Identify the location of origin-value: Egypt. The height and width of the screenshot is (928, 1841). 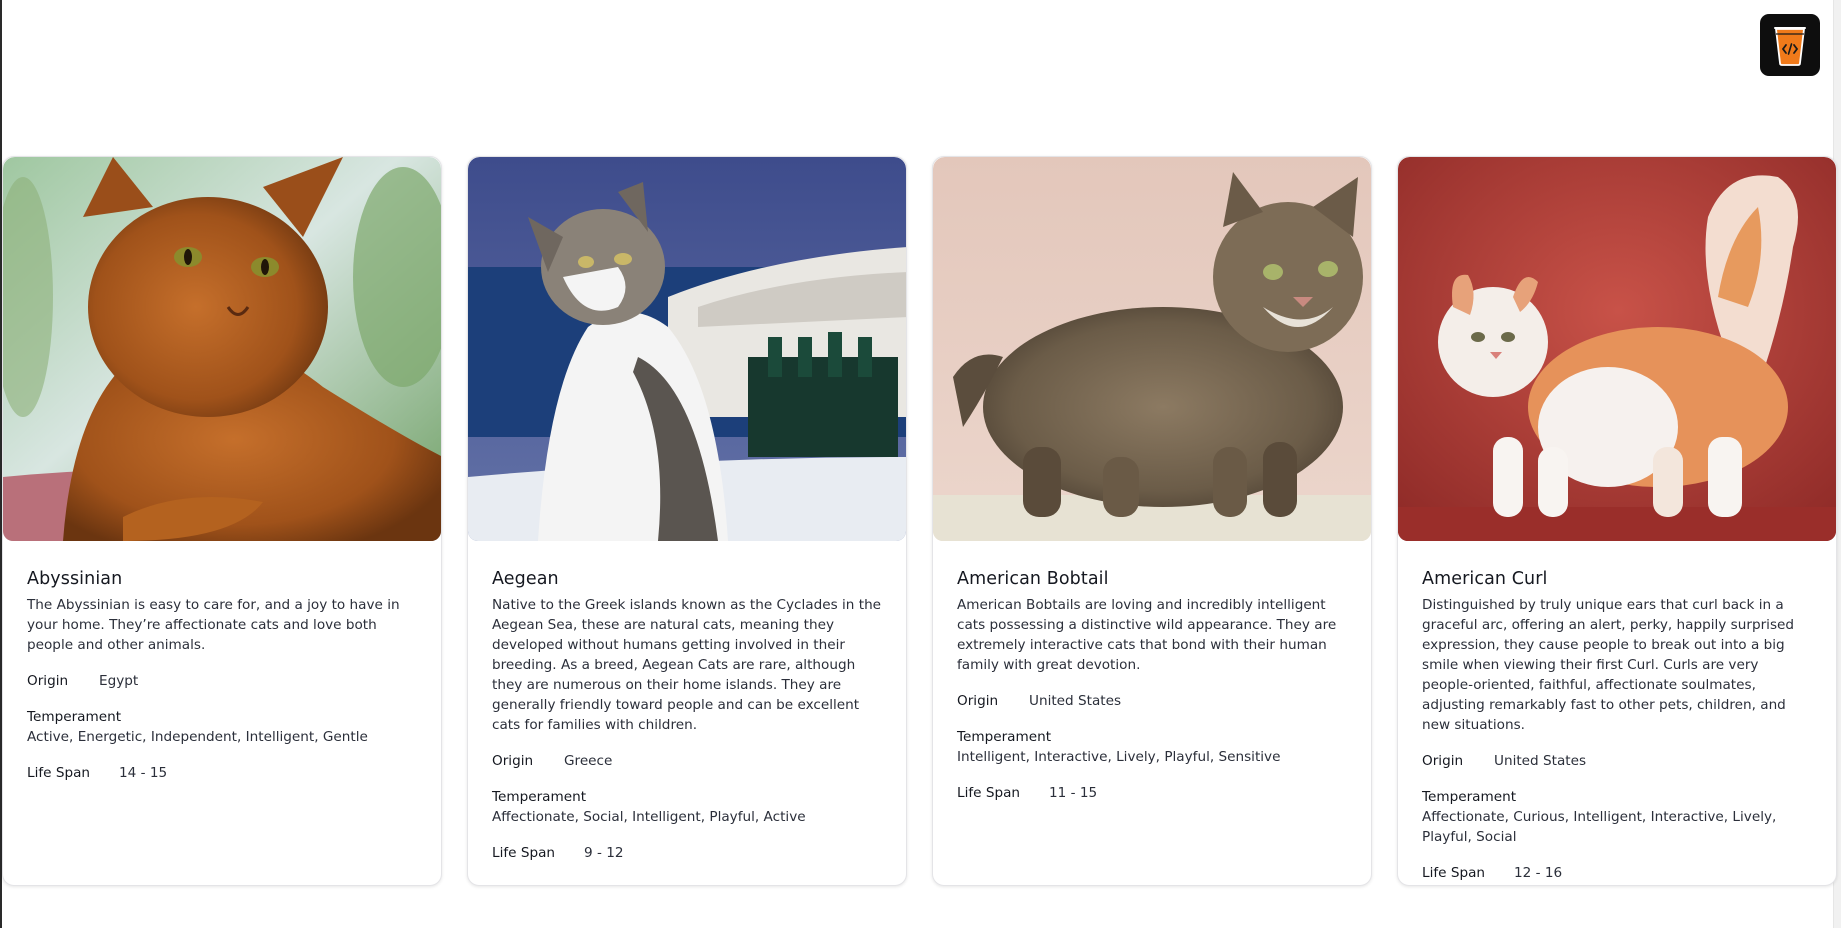
(119, 681).